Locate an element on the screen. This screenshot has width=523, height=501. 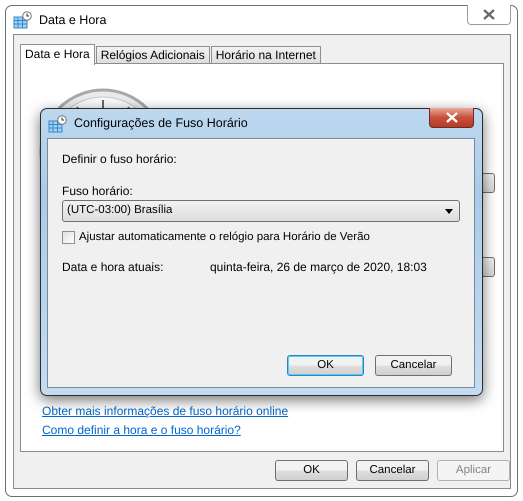
help-link: Obter mais informações de fuso horário online is located at coordinates (165, 411).